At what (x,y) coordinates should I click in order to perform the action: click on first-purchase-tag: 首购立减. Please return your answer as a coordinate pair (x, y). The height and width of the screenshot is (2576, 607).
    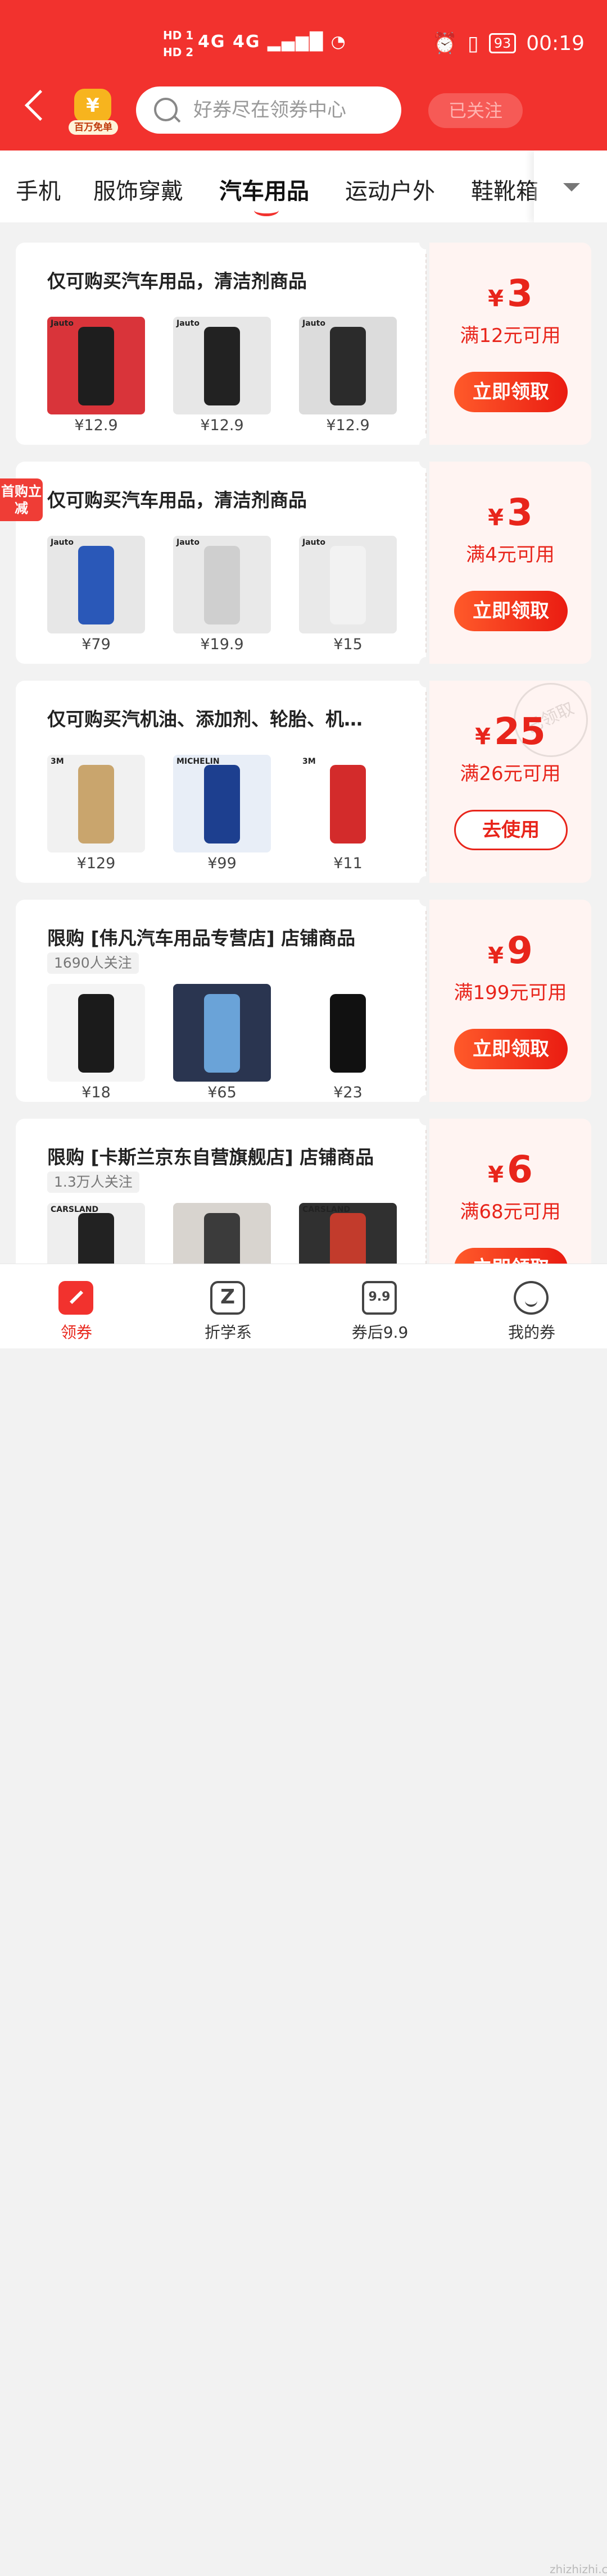
    Looking at the image, I should click on (21, 499).